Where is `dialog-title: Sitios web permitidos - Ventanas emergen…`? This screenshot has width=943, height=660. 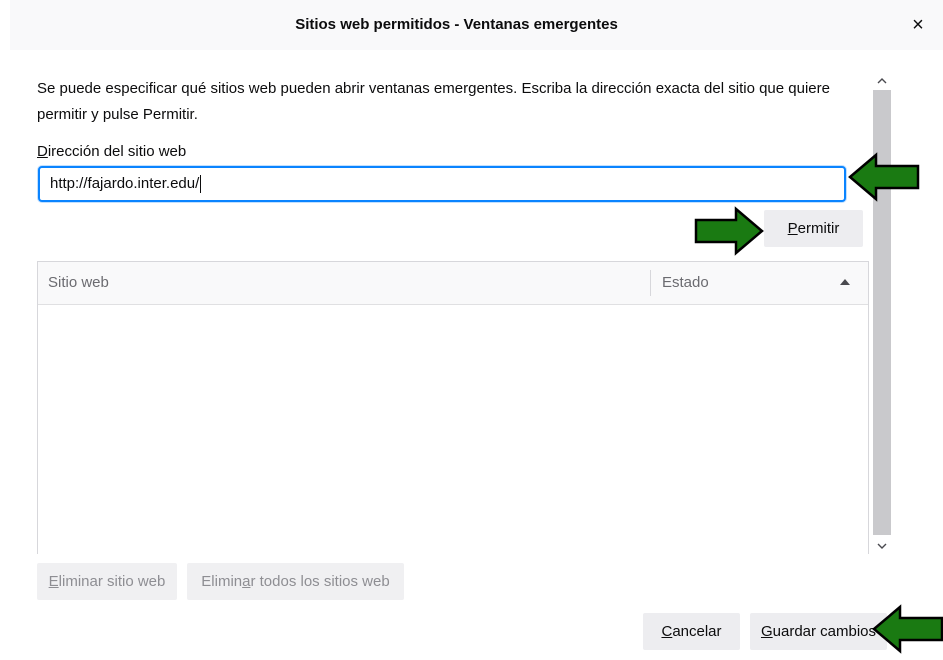
dialog-title: Sitios web permitidos - Ventanas emergen… is located at coordinates (456, 24).